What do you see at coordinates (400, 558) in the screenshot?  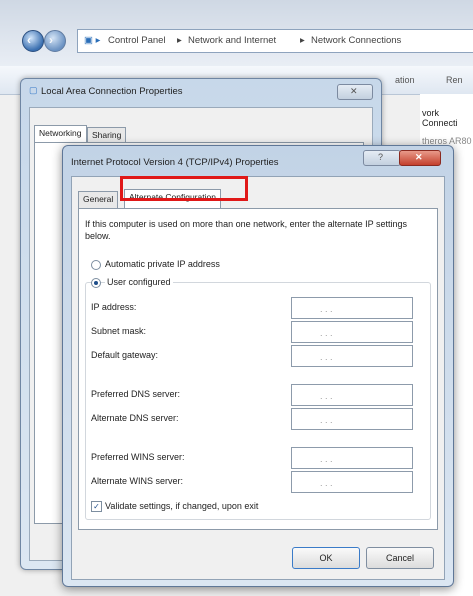 I see `cancel-button: Cancel` at bounding box center [400, 558].